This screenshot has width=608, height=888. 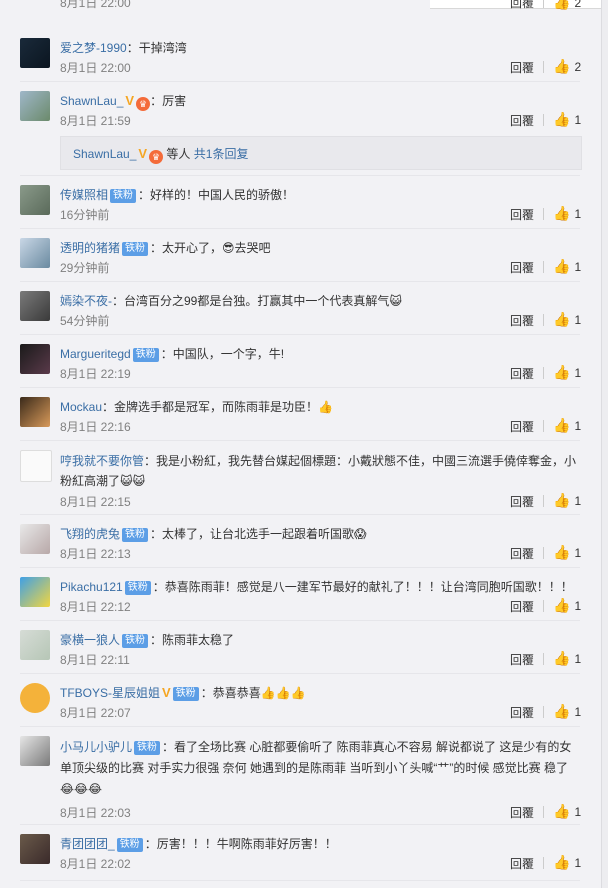 I want to click on crown-badge-icon: ♛, so click(x=143, y=104).